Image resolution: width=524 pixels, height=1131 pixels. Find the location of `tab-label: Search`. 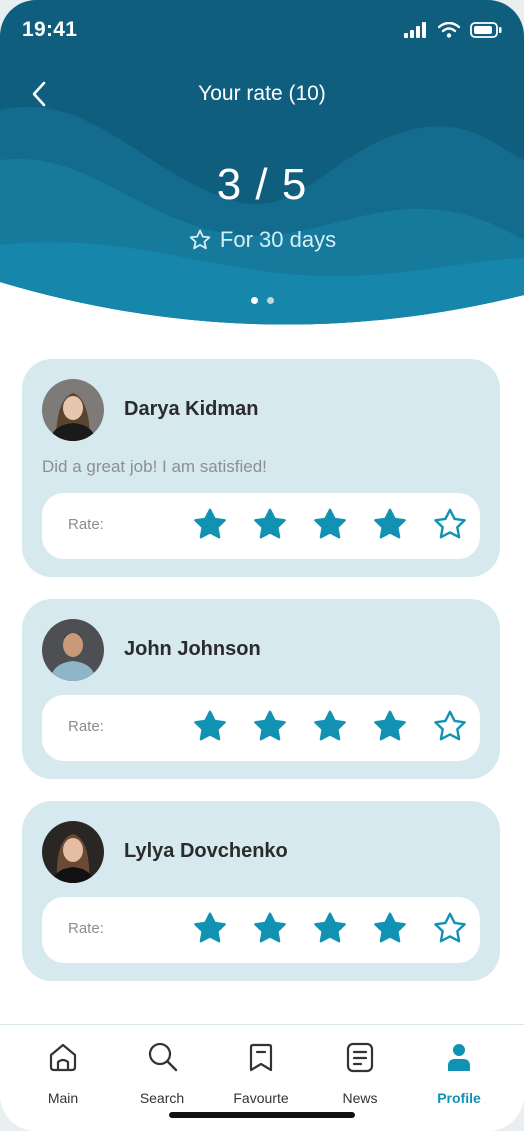

tab-label: Search is located at coordinates (162, 1098).